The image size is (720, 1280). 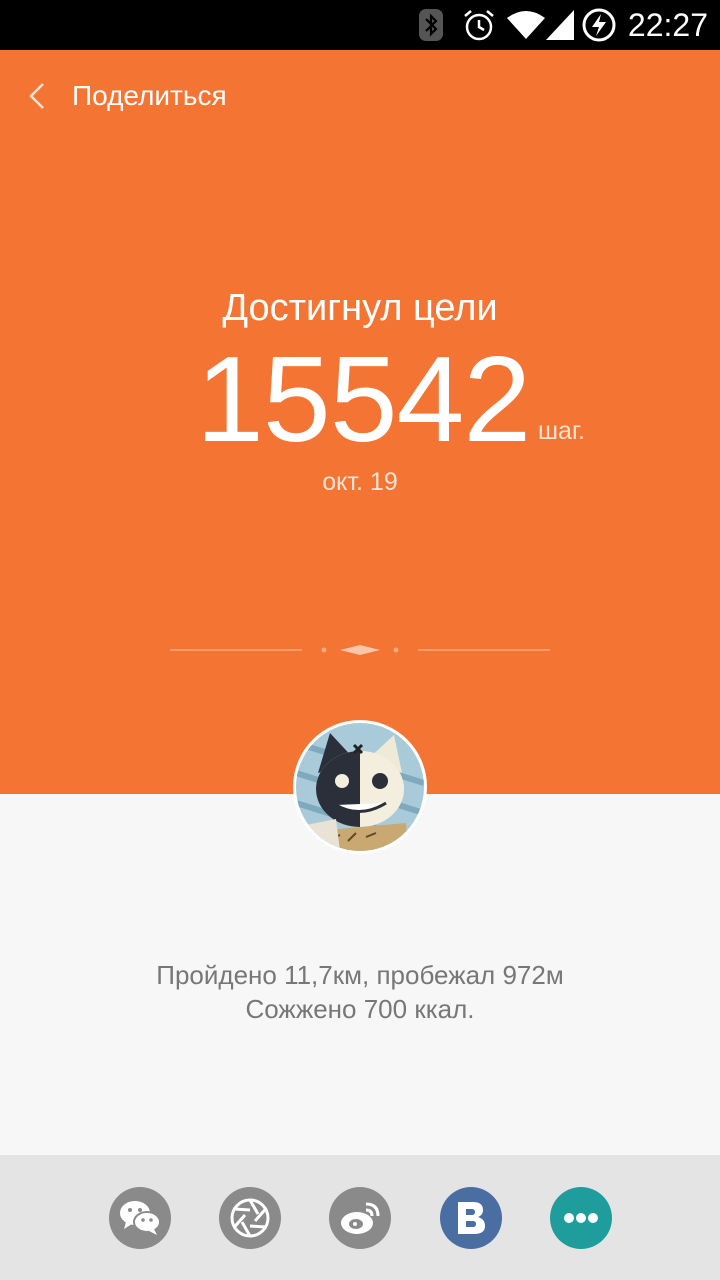 I want to click on avatar, so click(x=360, y=787).